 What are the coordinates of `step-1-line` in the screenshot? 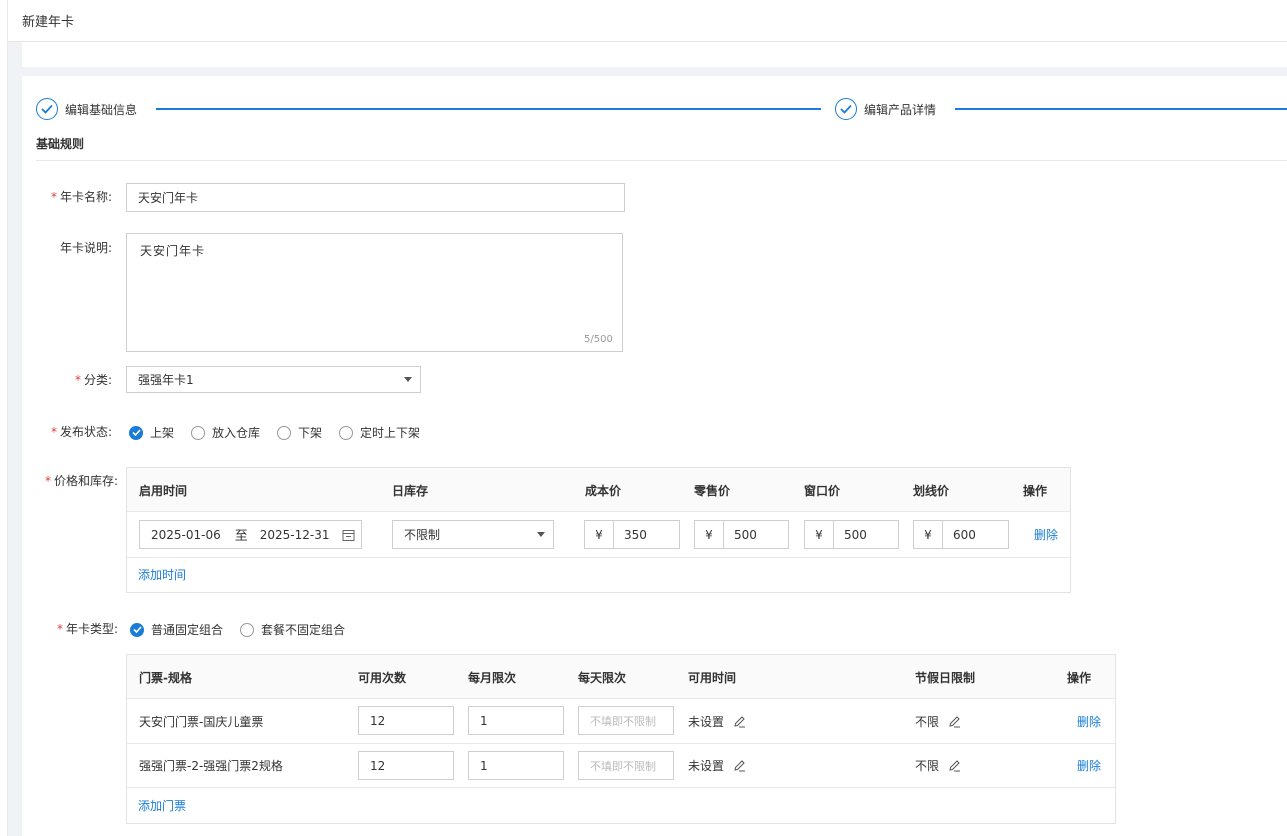 It's located at (488, 109).